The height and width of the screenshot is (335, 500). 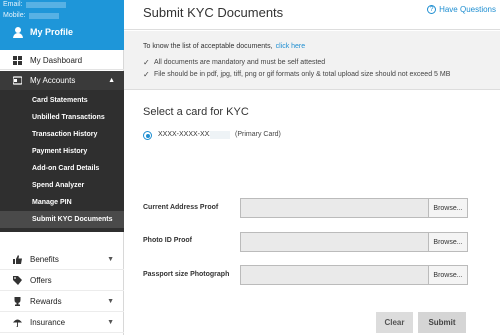 I want to click on submenu-item-transaction-history: Transaction History, so click(x=62, y=134).